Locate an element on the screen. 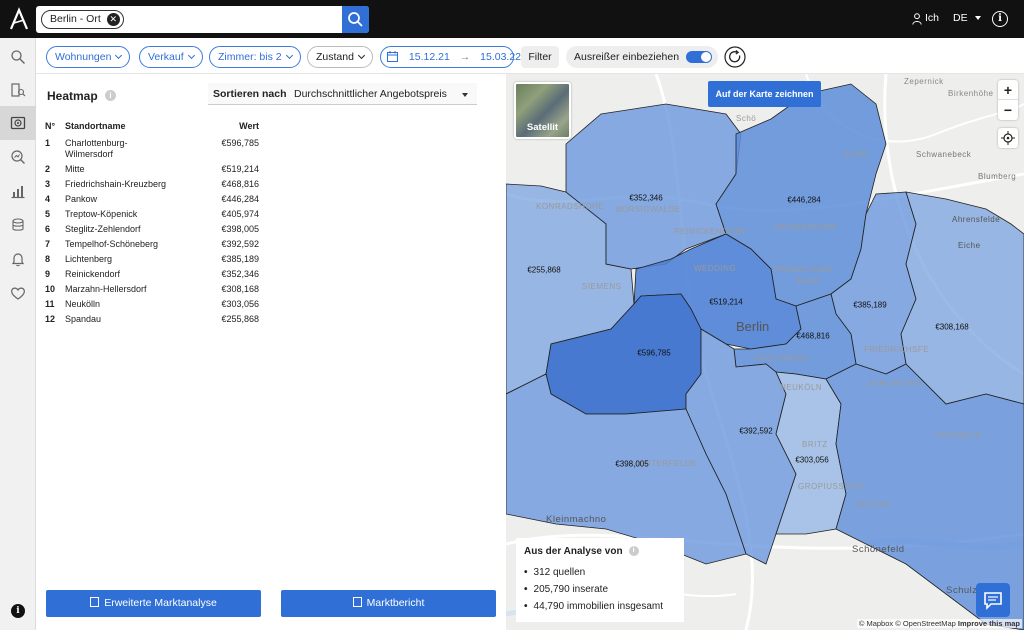 The image size is (1024, 630). analysis-icon is located at coordinates (18, 157).